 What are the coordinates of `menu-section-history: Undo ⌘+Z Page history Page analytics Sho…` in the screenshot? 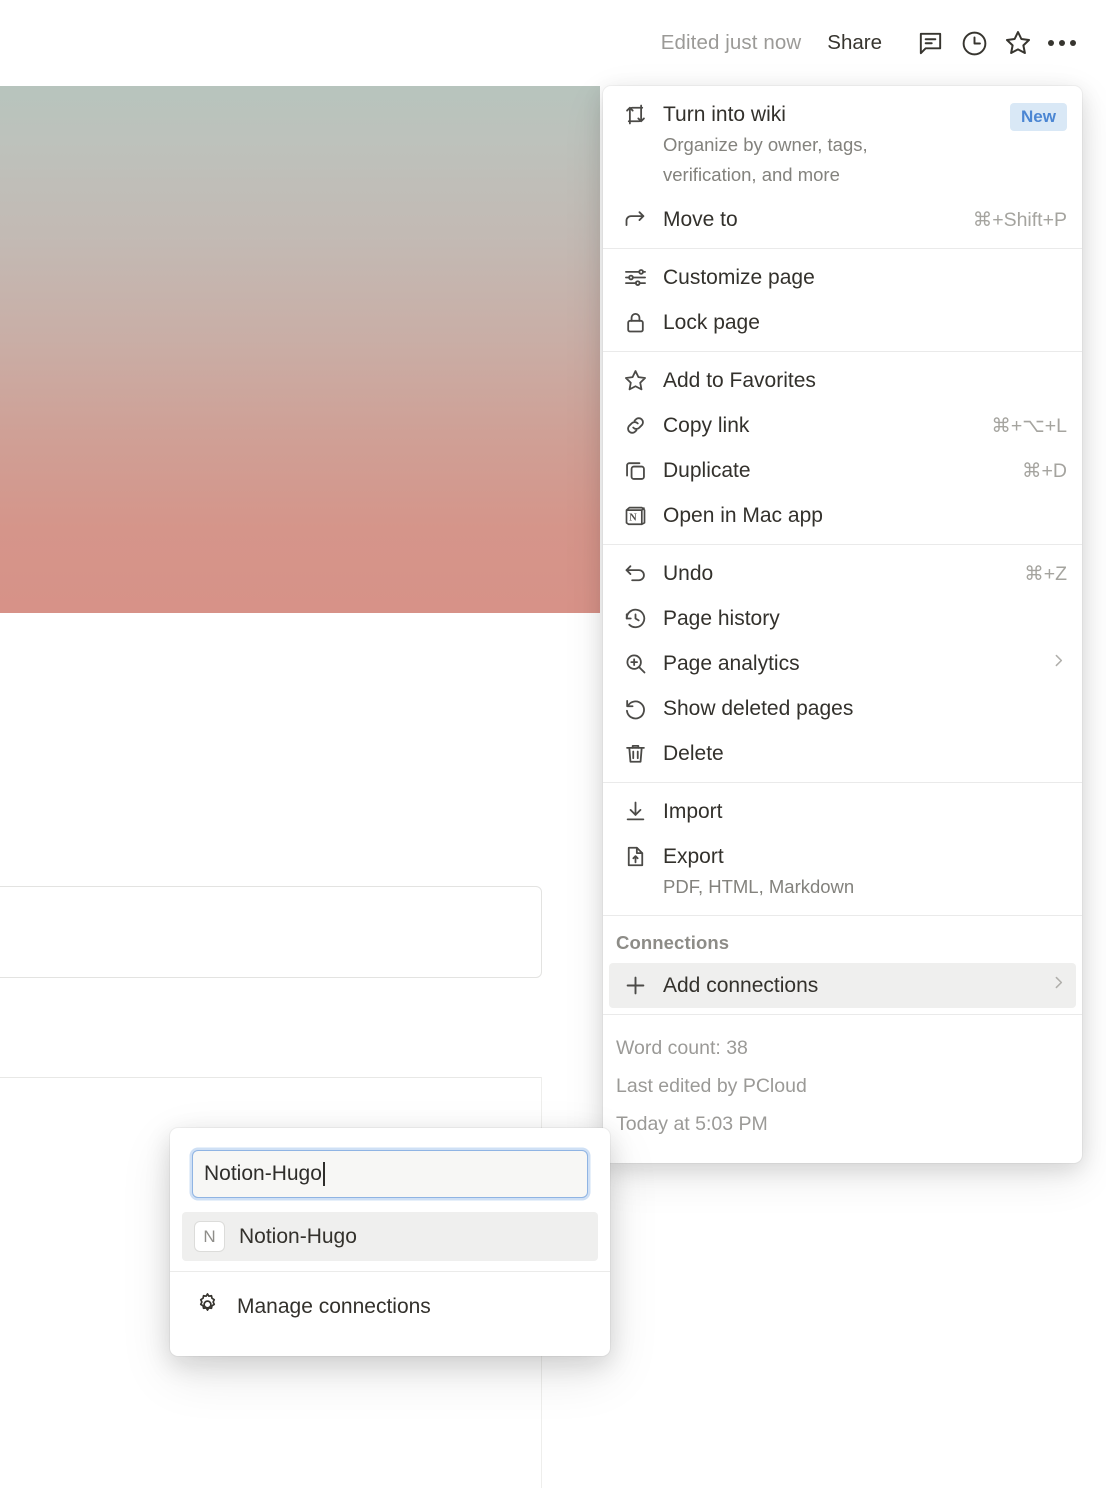 It's located at (842, 663).